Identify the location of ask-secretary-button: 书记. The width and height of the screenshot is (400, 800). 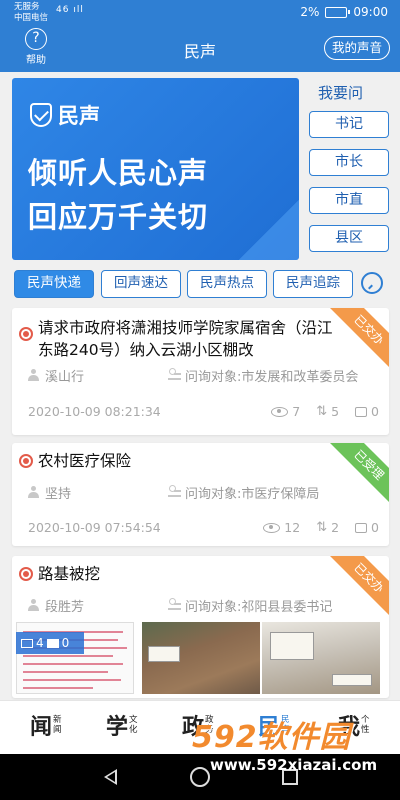
(349, 124).